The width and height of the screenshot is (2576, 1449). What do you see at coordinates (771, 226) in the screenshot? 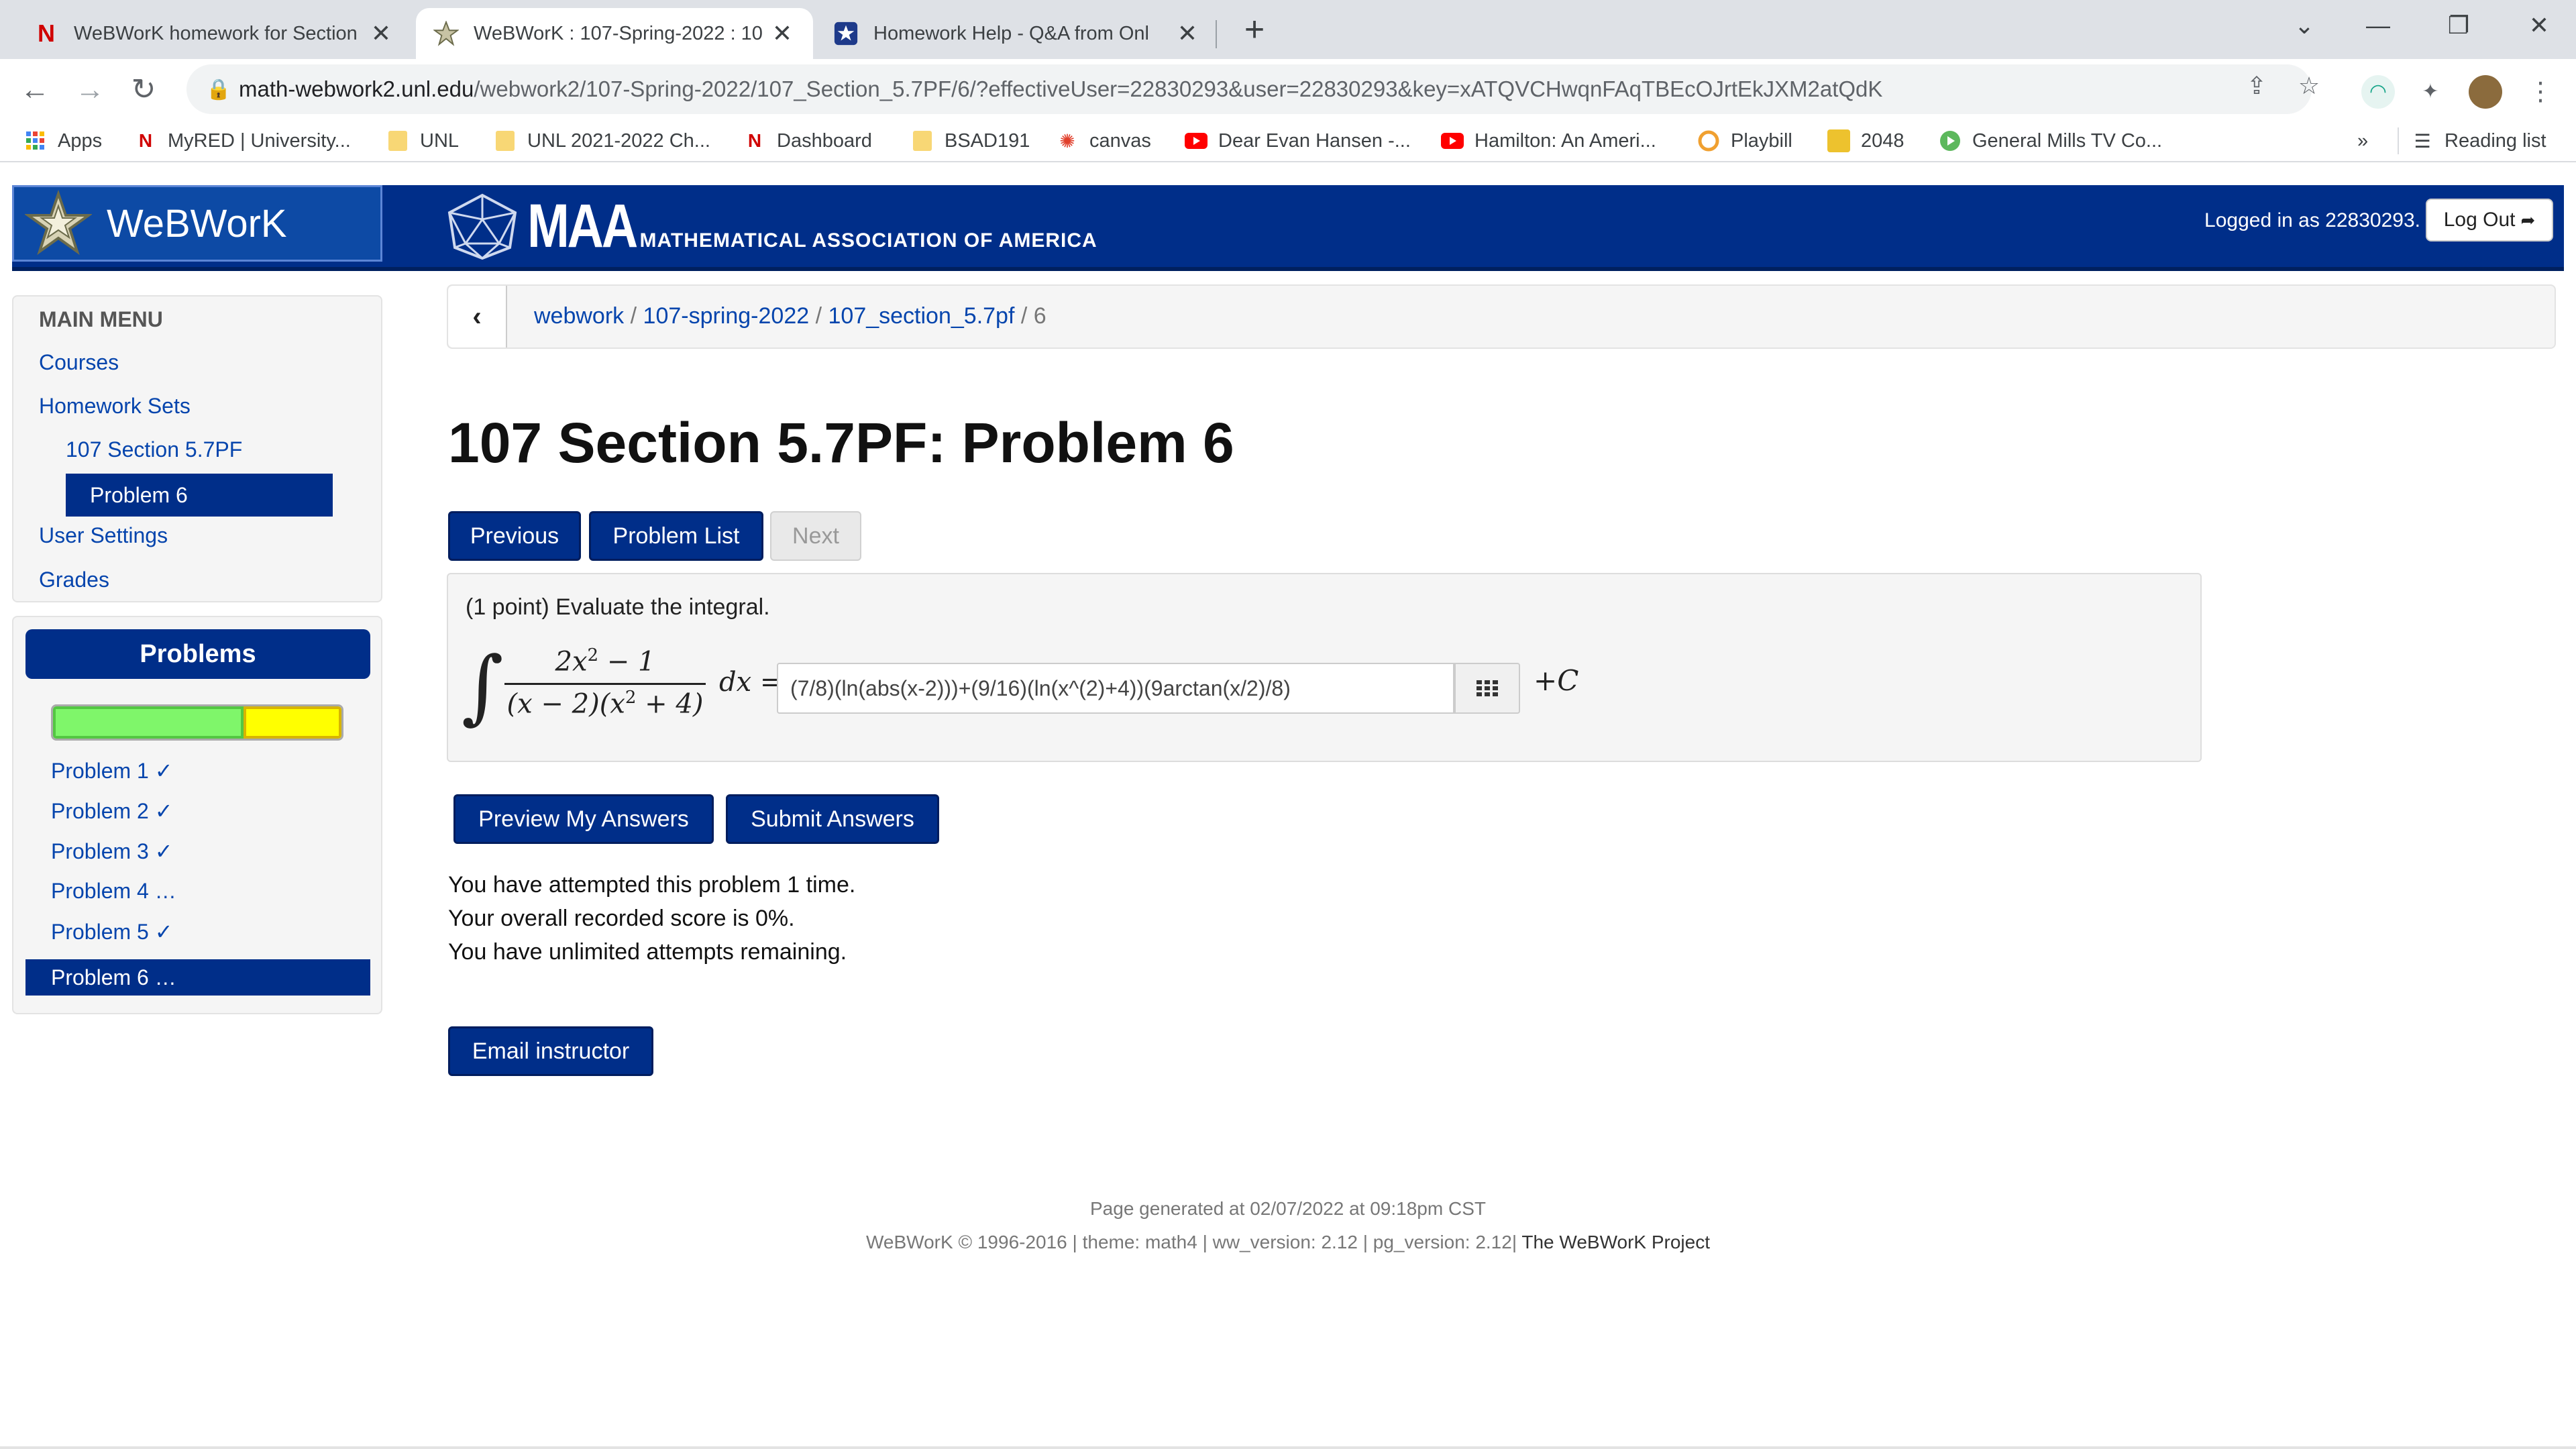
I see `maa-logo: MAA MATHEMATICAL ASSOCIATION OF AMERICA` at bounding box center [771, 226].